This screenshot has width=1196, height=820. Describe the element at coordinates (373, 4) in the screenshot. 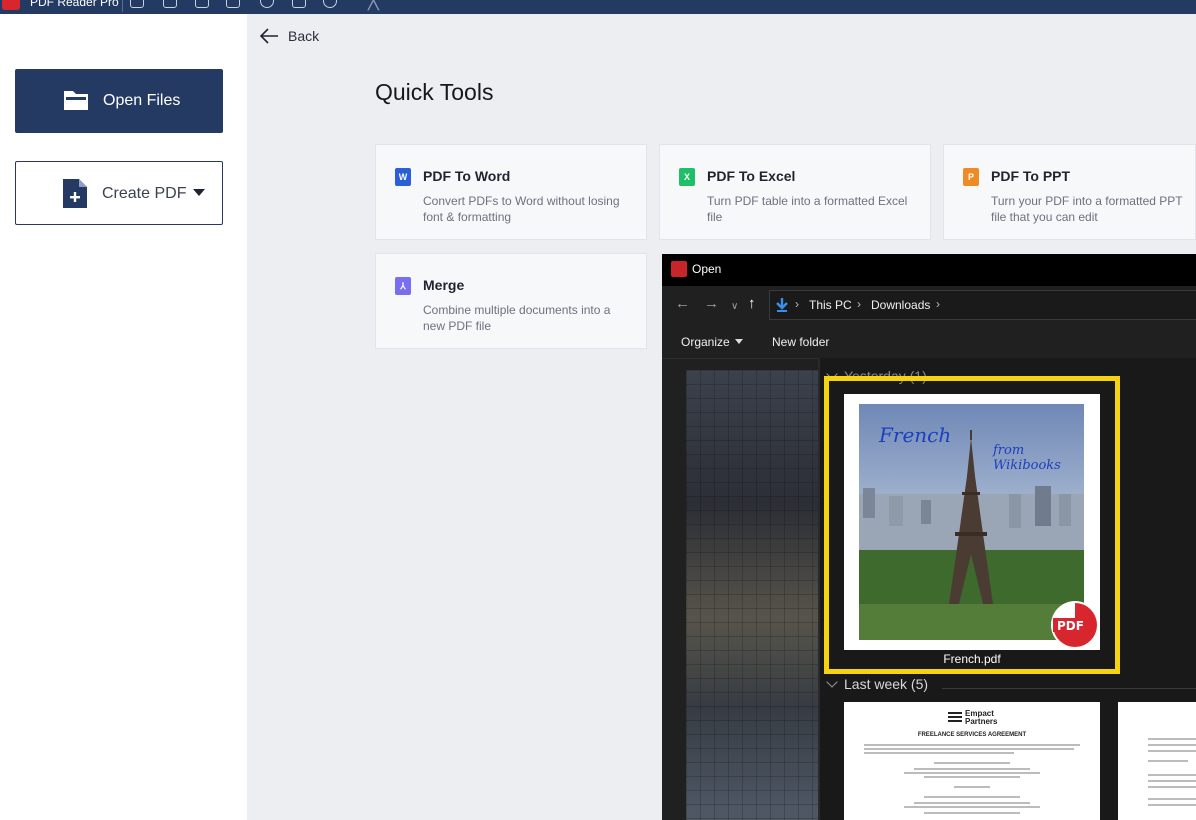

I see `close-tab-icon: ╳` at that location.